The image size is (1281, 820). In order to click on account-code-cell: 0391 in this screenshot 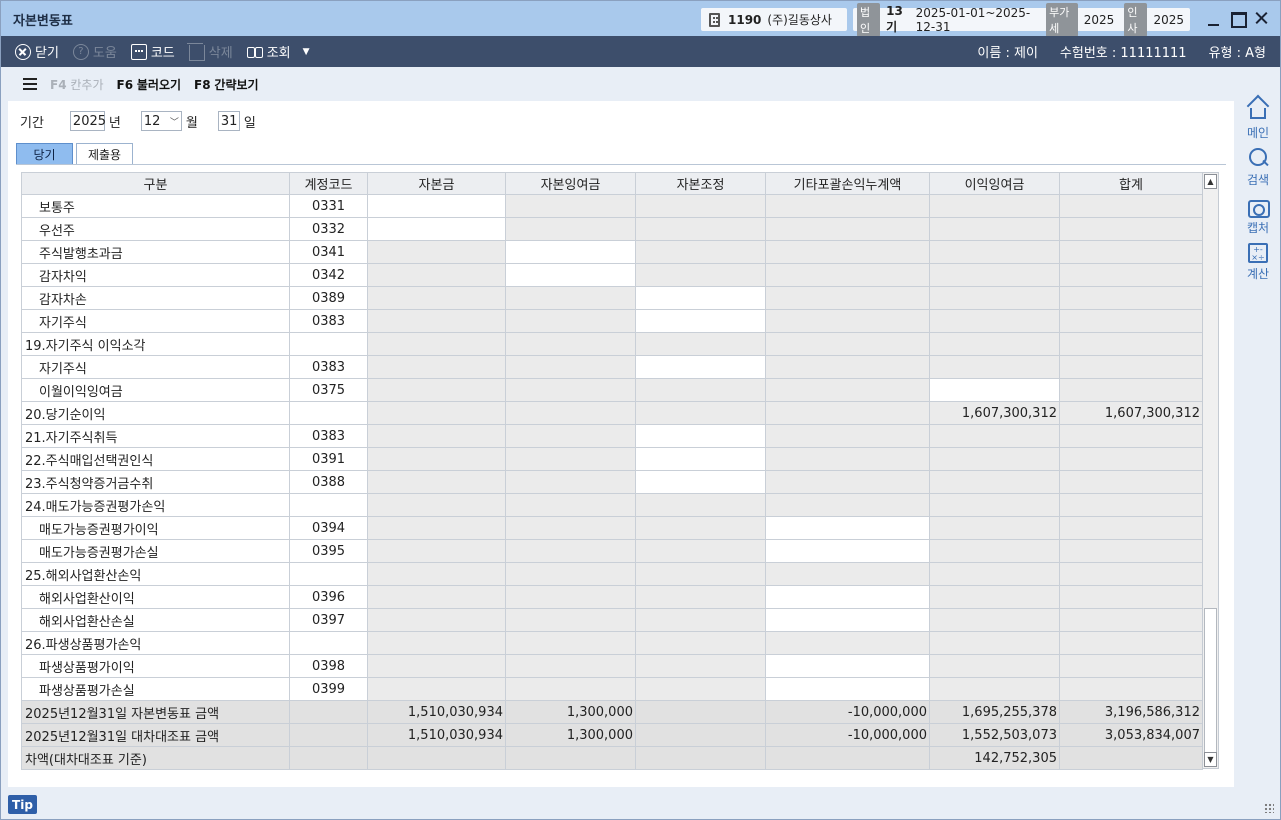, I will do `click(328, 459)`.